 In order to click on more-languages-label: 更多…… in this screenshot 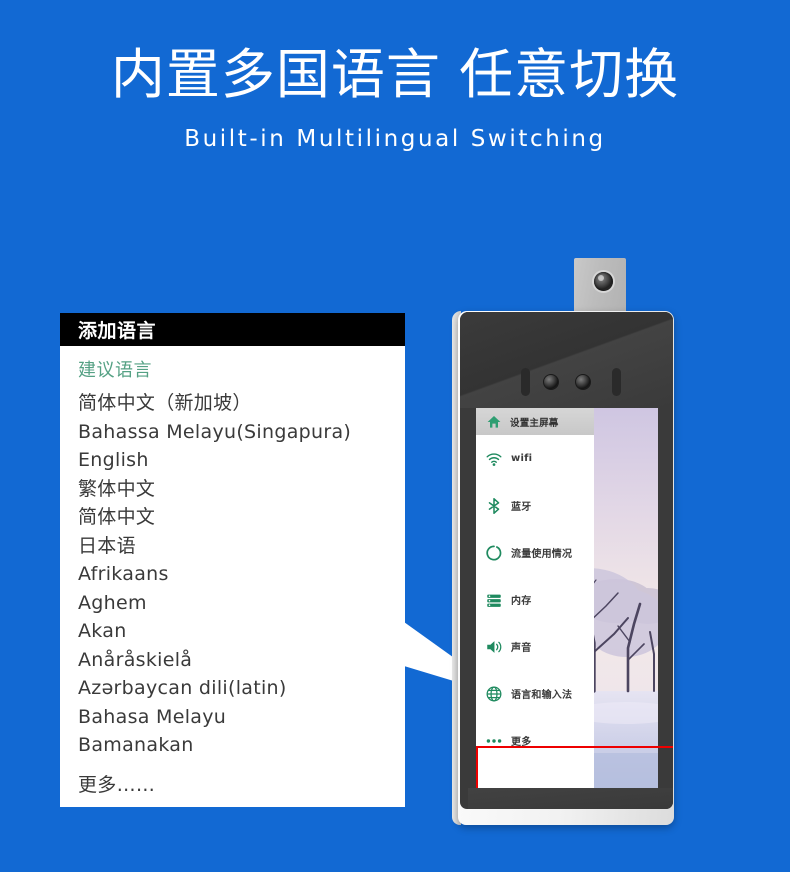, I will do `click(241, 785)`.